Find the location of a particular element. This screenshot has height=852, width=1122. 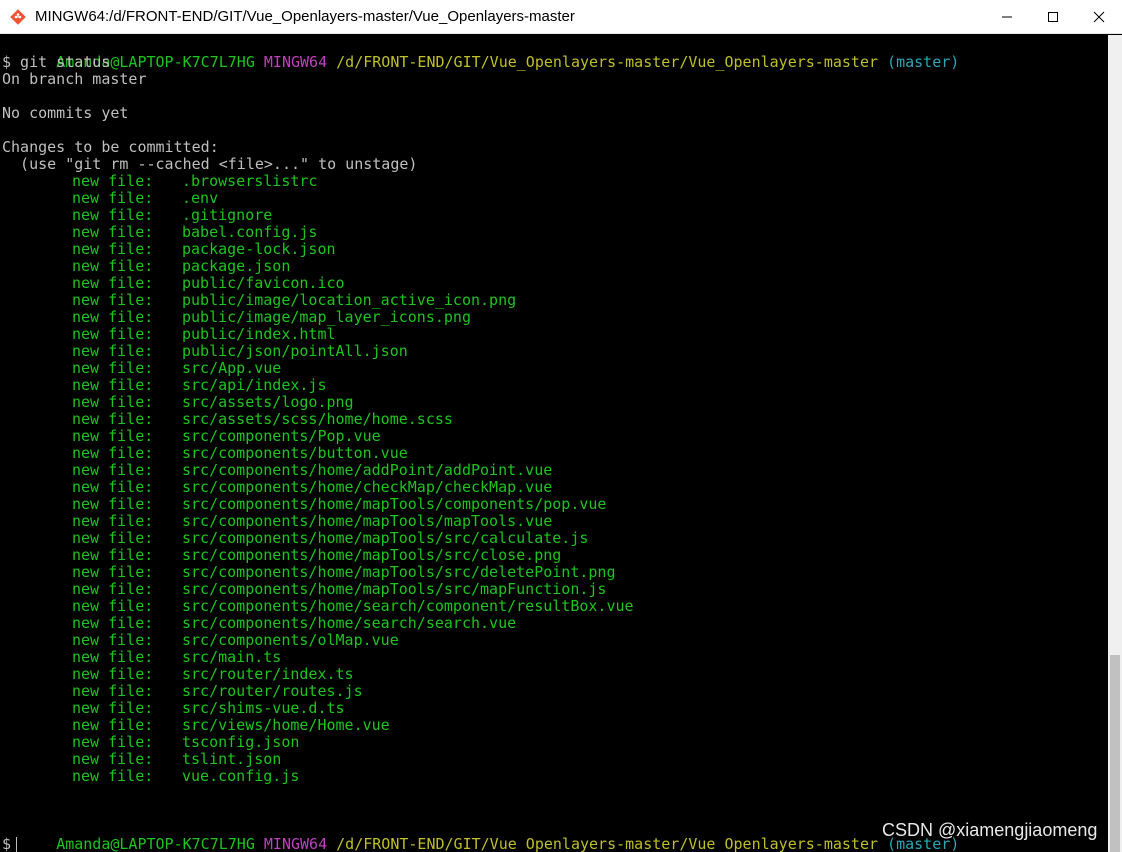

file-path: package.json is located at coordinates (236, 266).